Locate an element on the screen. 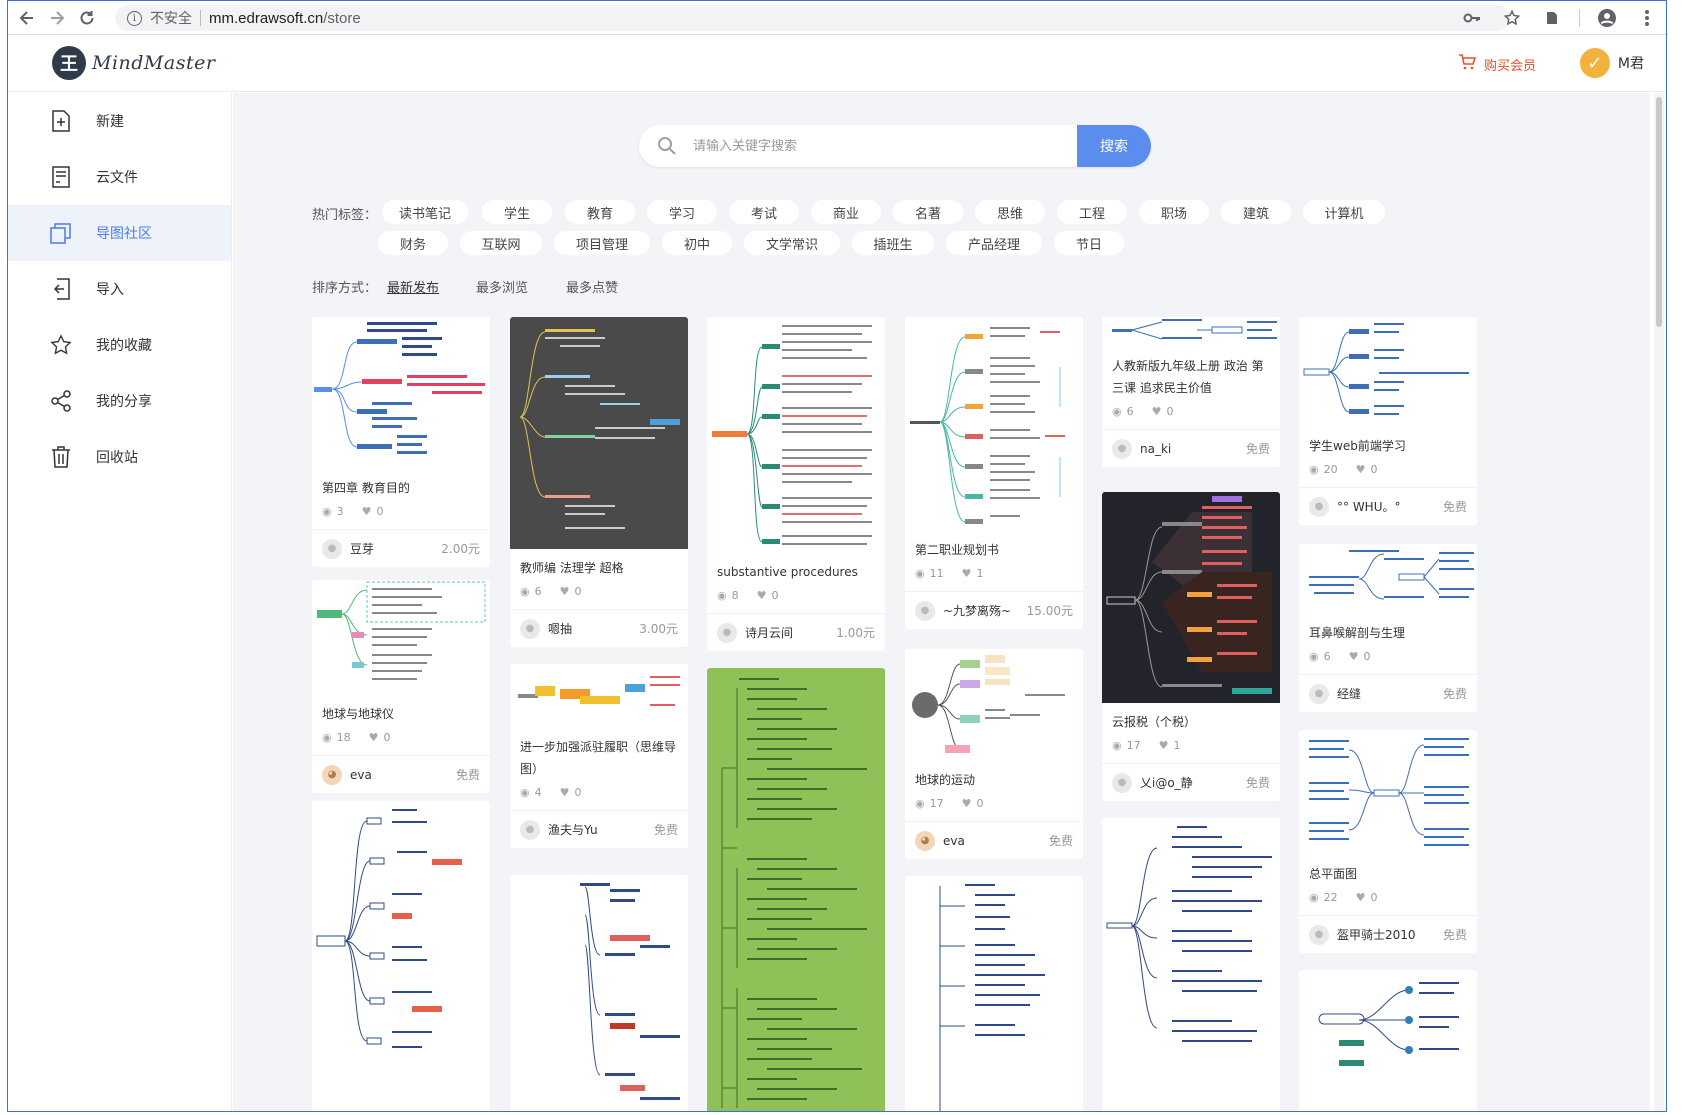 This screenshot has width=1682, height=1115. mindmap-card: 地球的运动 ◉ 17 ♥ 0 ◕ eva 免费 is located at coordinates (994, 754).